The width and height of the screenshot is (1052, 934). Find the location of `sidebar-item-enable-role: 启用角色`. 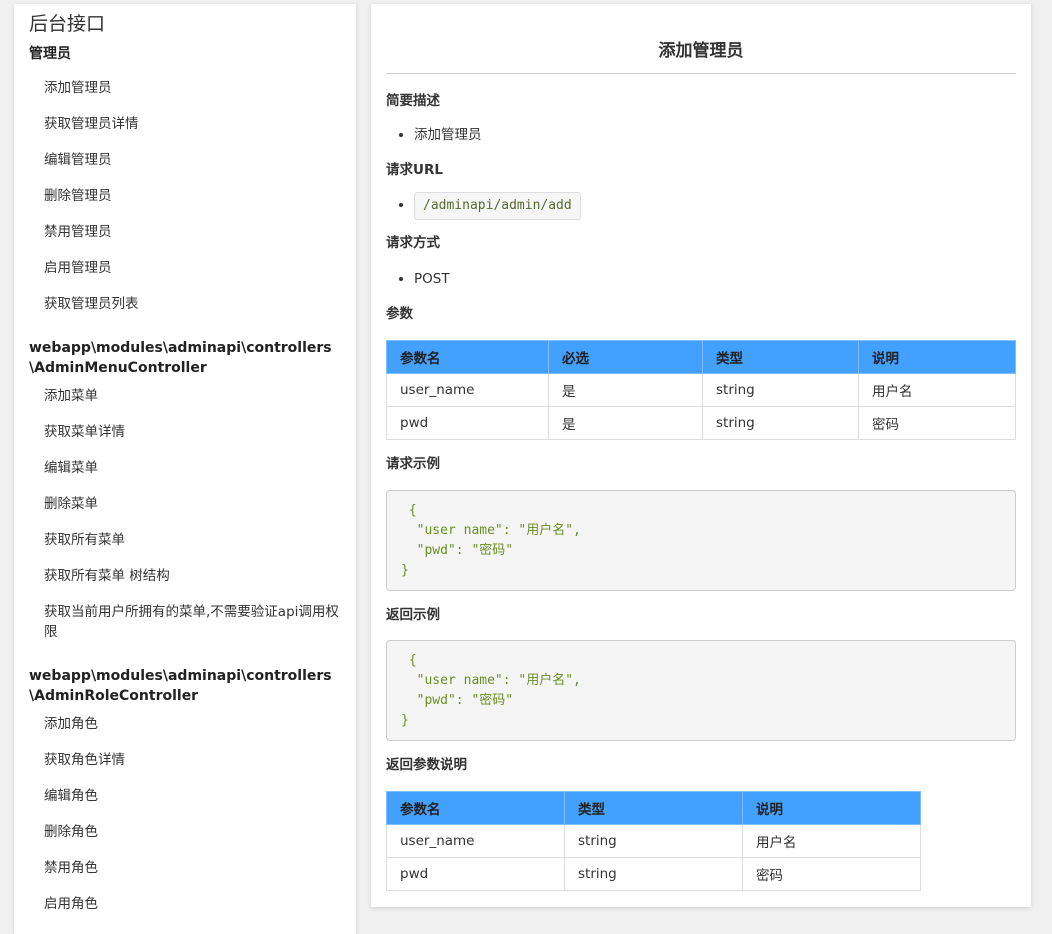

sidebar-item-enable-role: 启用角色 is located at coordinates (185, 904).